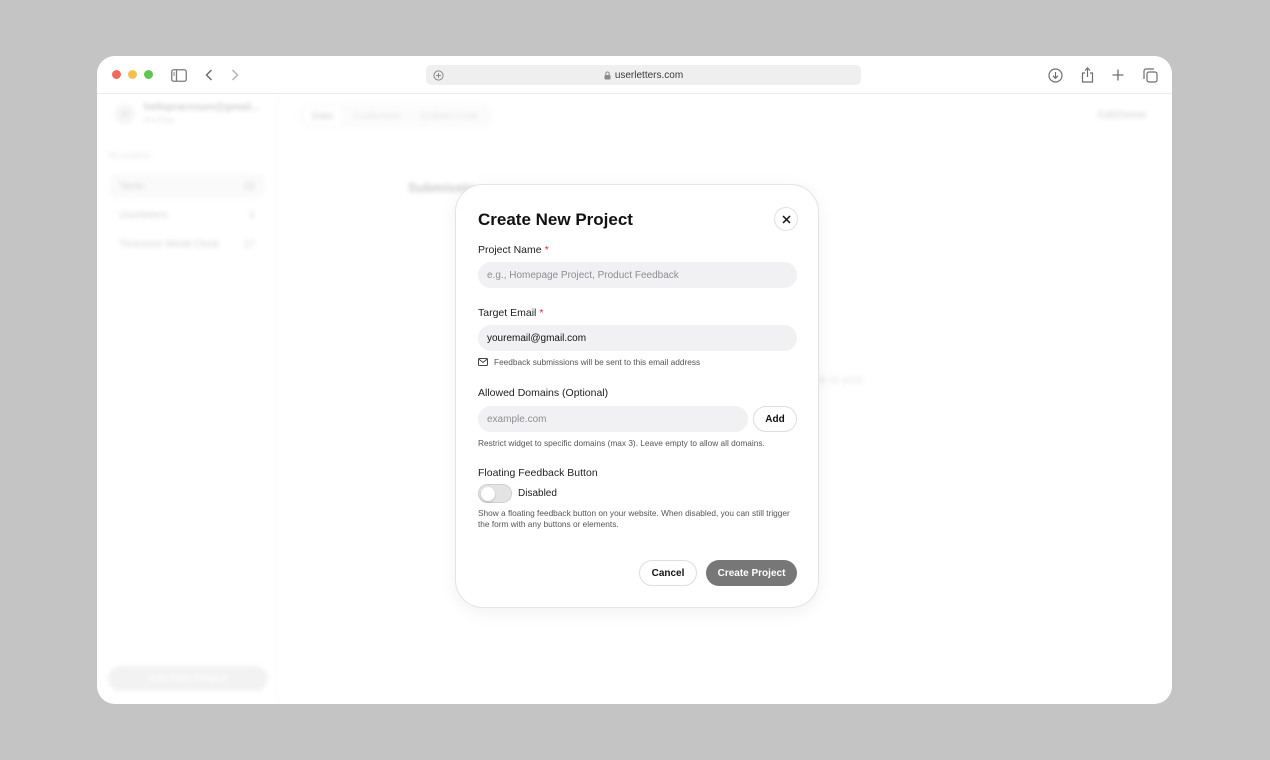 This screenshot has height=760, width=1270. I want to click on forward-icon, so click(235, 75).